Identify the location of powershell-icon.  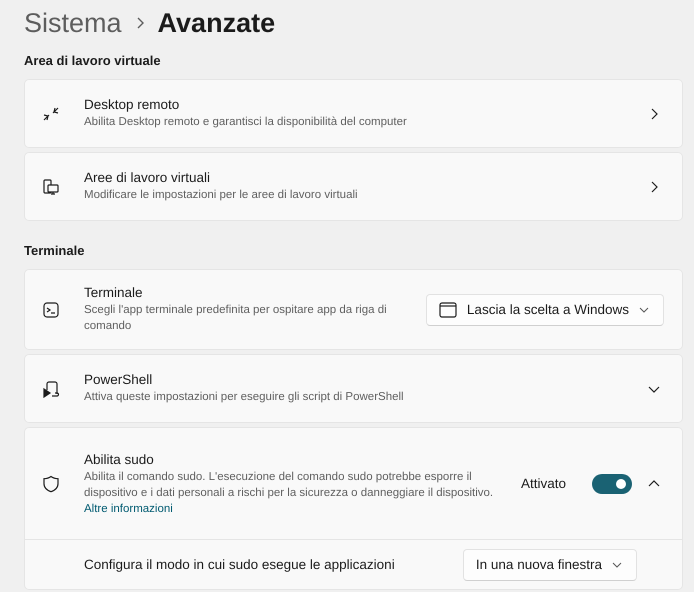
(51, 389).